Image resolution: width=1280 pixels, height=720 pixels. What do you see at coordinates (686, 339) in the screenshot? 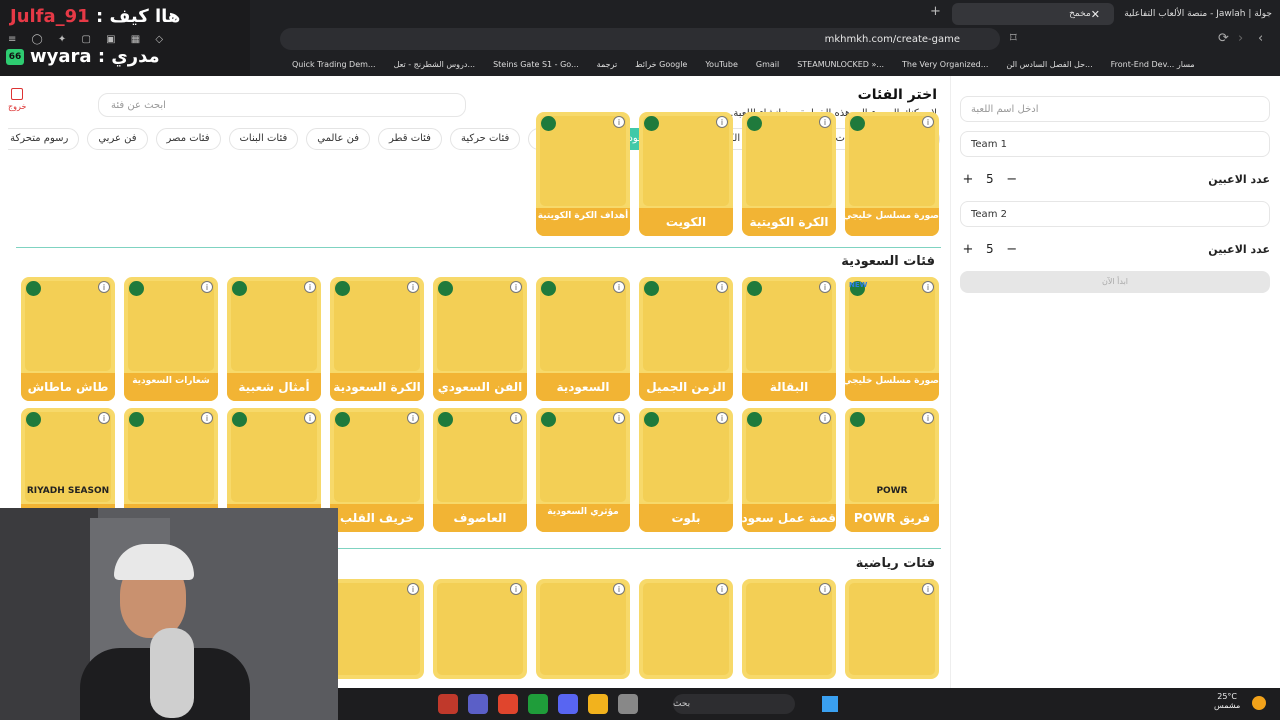
I see `category-card: i الزمن الجميل` at bounding box center [686, 339].